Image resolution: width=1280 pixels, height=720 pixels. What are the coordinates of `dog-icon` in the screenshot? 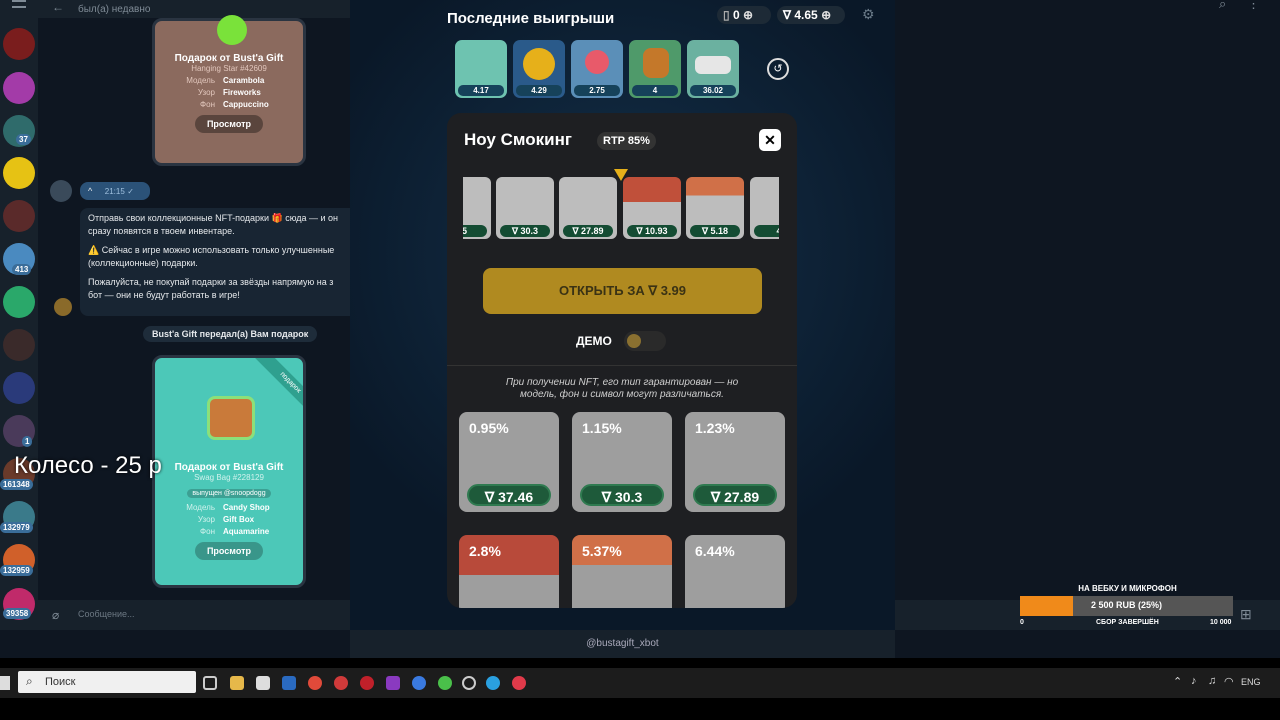 It's located at (656, 63).